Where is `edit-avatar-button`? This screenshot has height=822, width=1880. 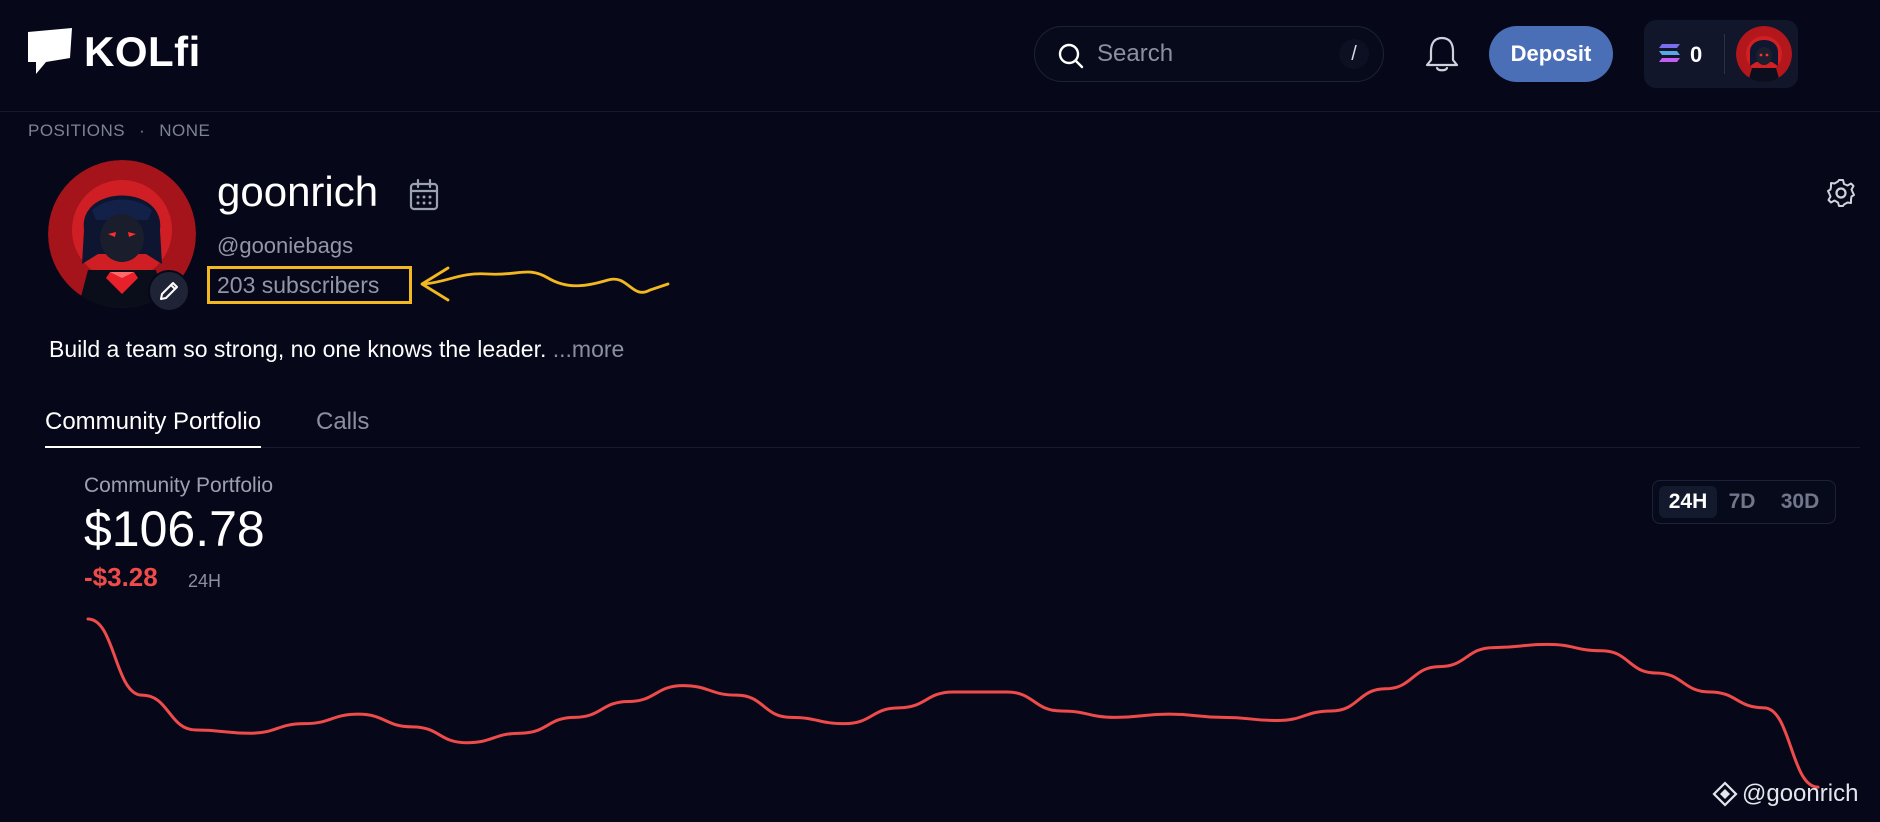
edit-avatar-button is located at coordinates (169, 291).